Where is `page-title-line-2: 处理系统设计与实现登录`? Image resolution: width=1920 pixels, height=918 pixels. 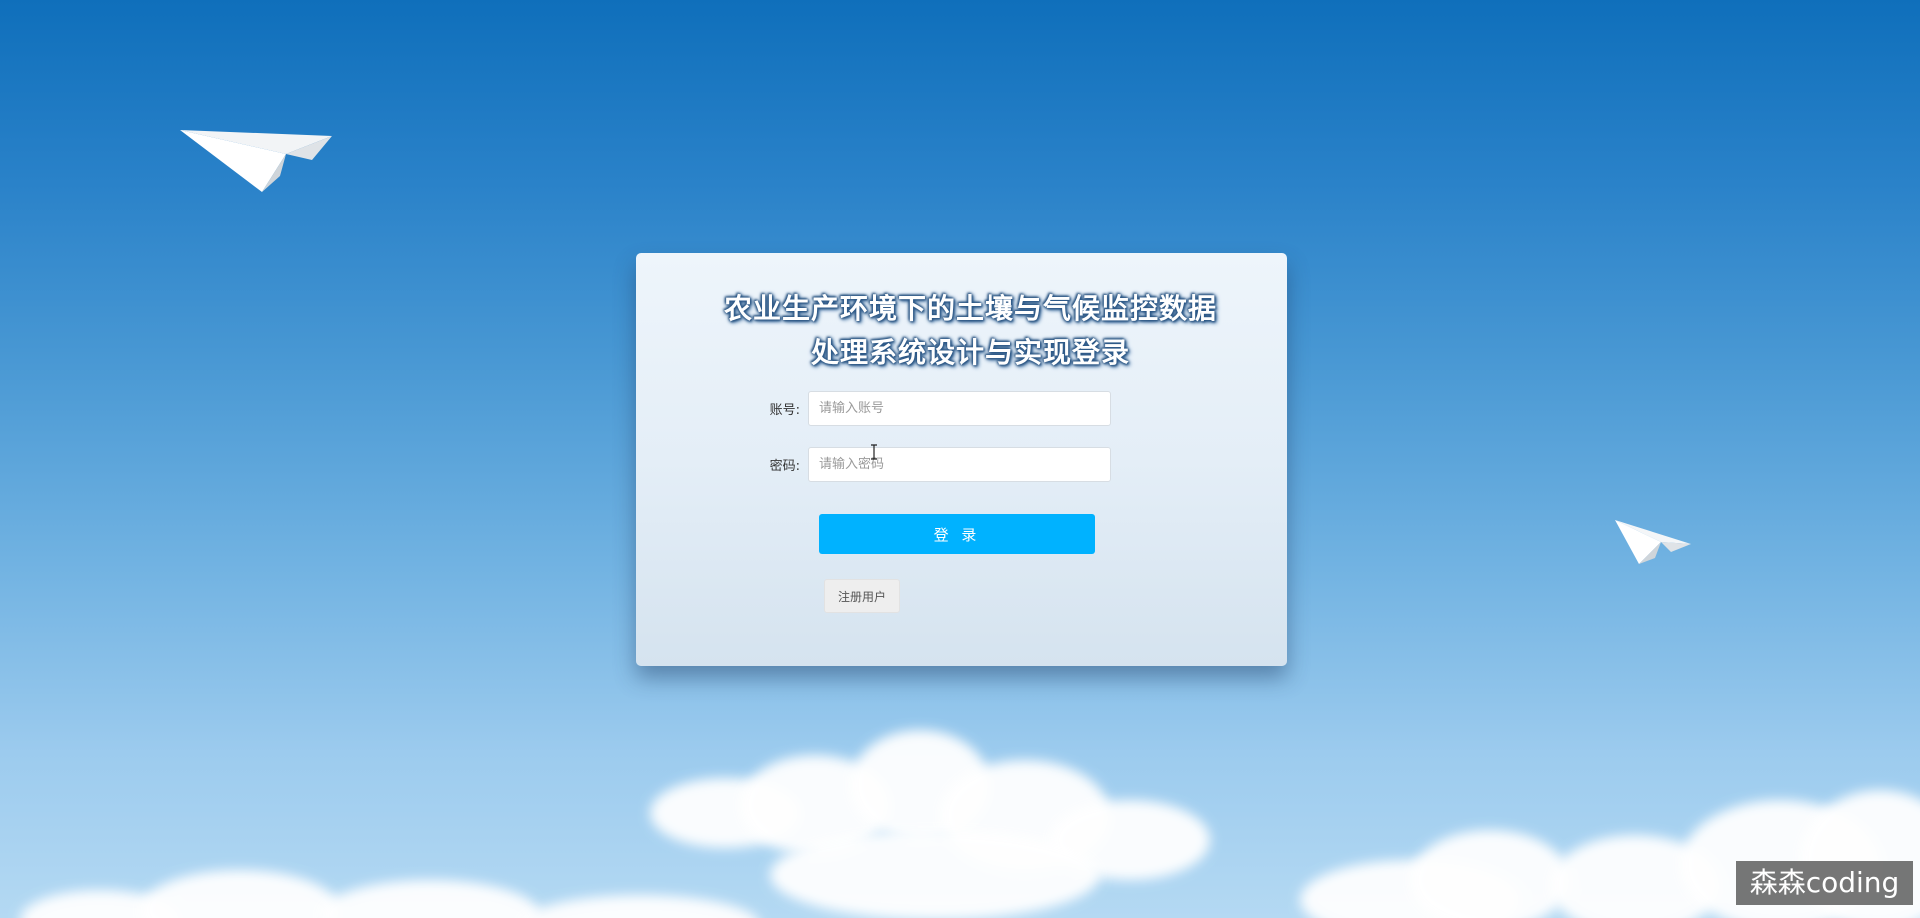 page-title-line-2: 处理系统设计与实现登录 is located at coordinates (970, 352).